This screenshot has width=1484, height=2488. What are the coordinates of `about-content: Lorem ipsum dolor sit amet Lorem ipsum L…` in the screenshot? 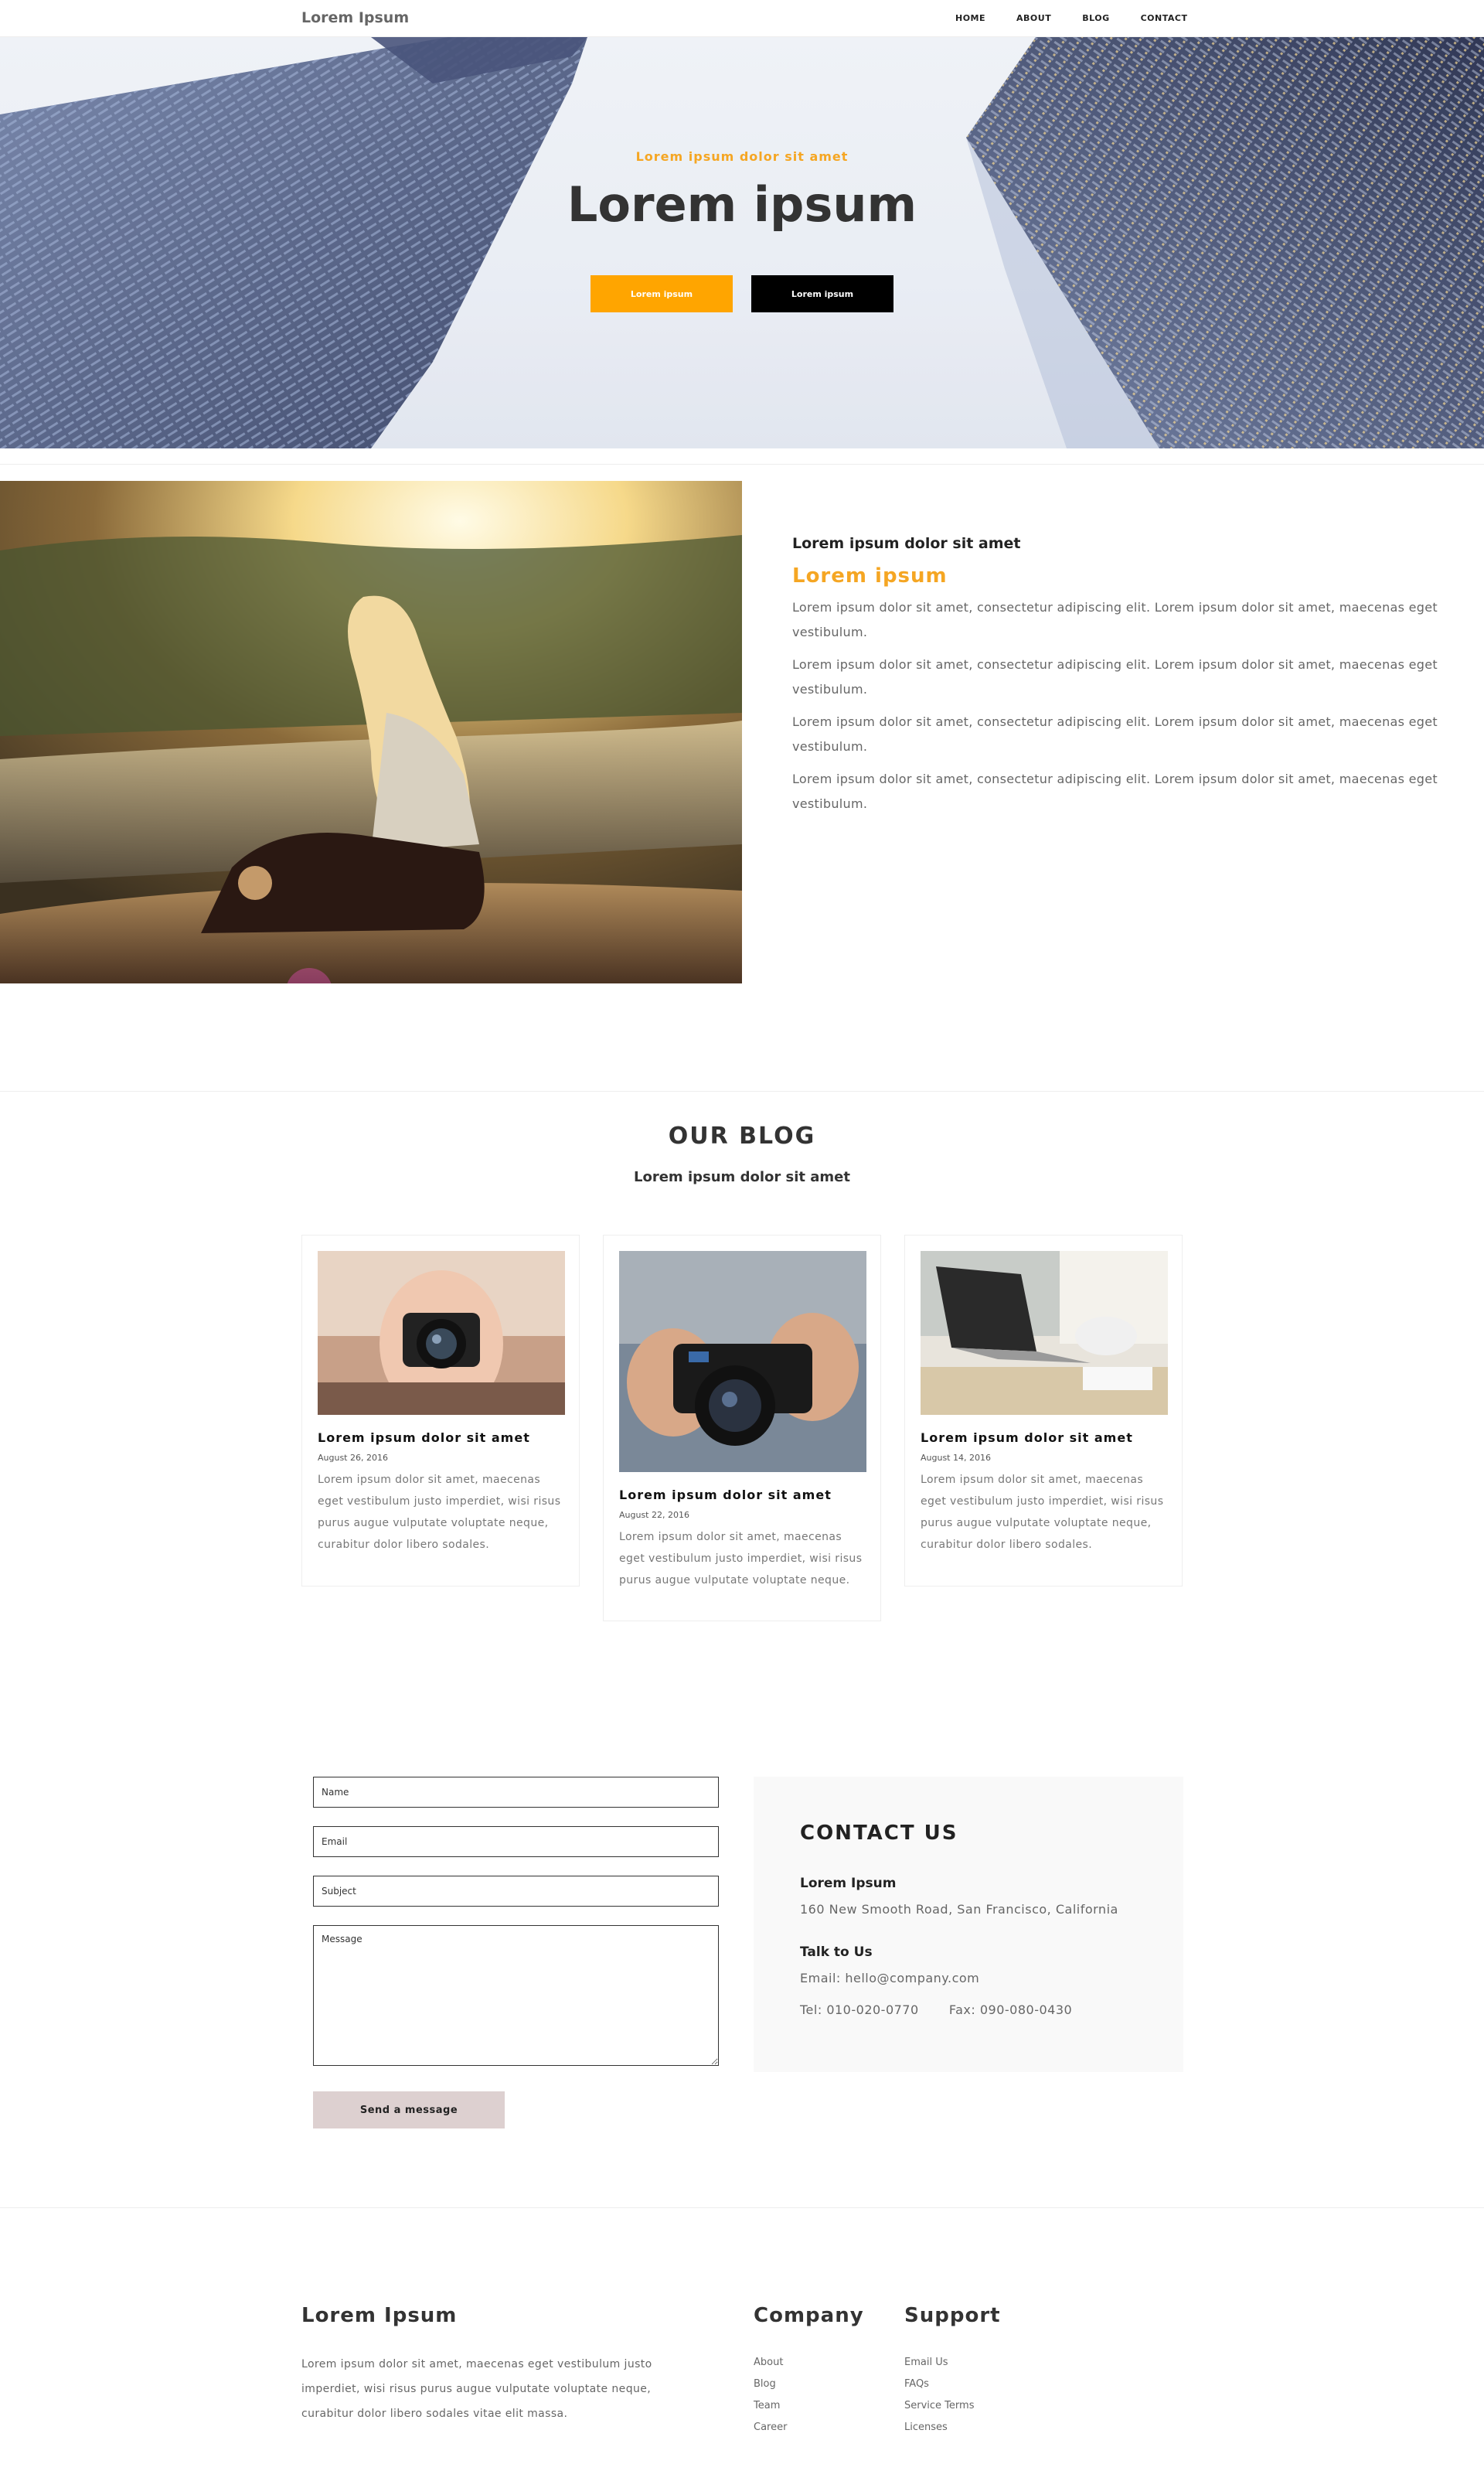 It's located at (1116, 675).